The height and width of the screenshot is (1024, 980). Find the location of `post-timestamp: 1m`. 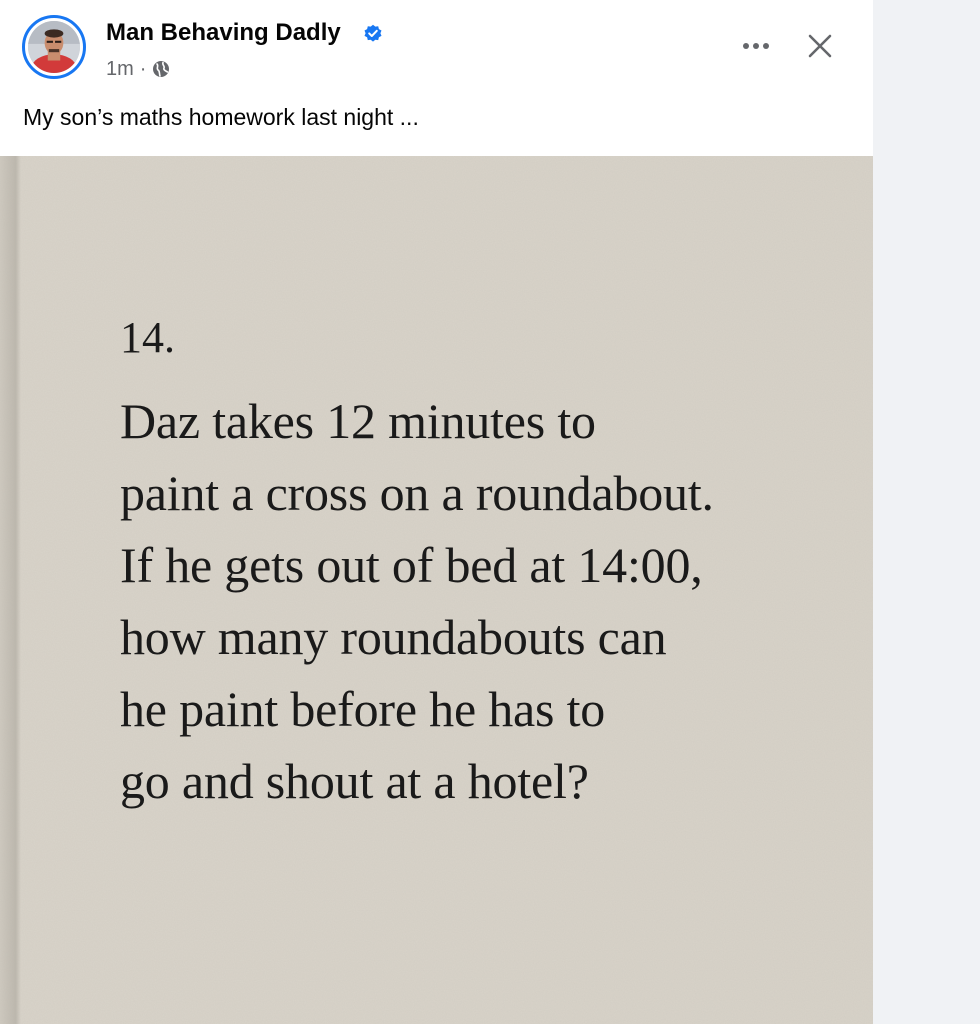

post-timestamp: 1m is located at coordinates (120, 69).